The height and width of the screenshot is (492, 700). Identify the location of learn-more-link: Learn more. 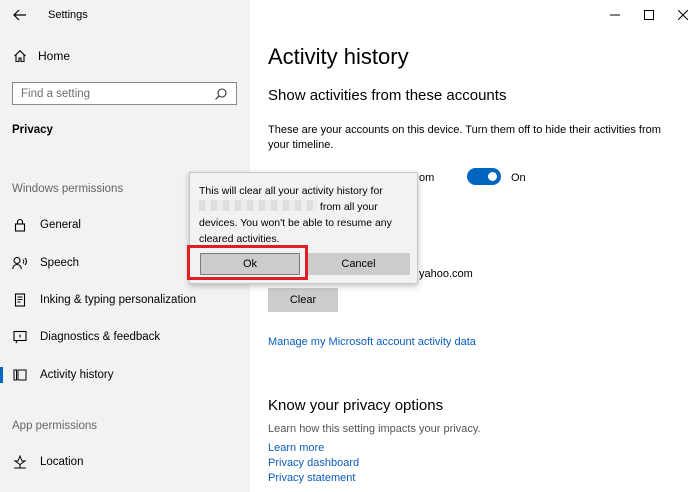
(296, 448).